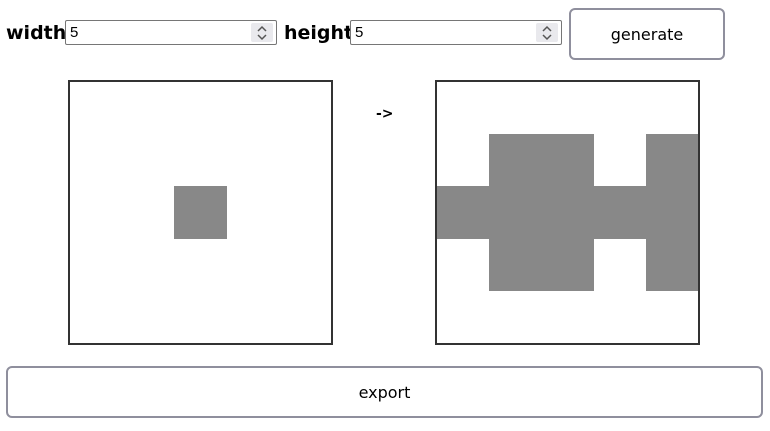 Image resolution: width=770 pixels, height=431 pixels. I want to click on height-spinner, so click(547, 32).